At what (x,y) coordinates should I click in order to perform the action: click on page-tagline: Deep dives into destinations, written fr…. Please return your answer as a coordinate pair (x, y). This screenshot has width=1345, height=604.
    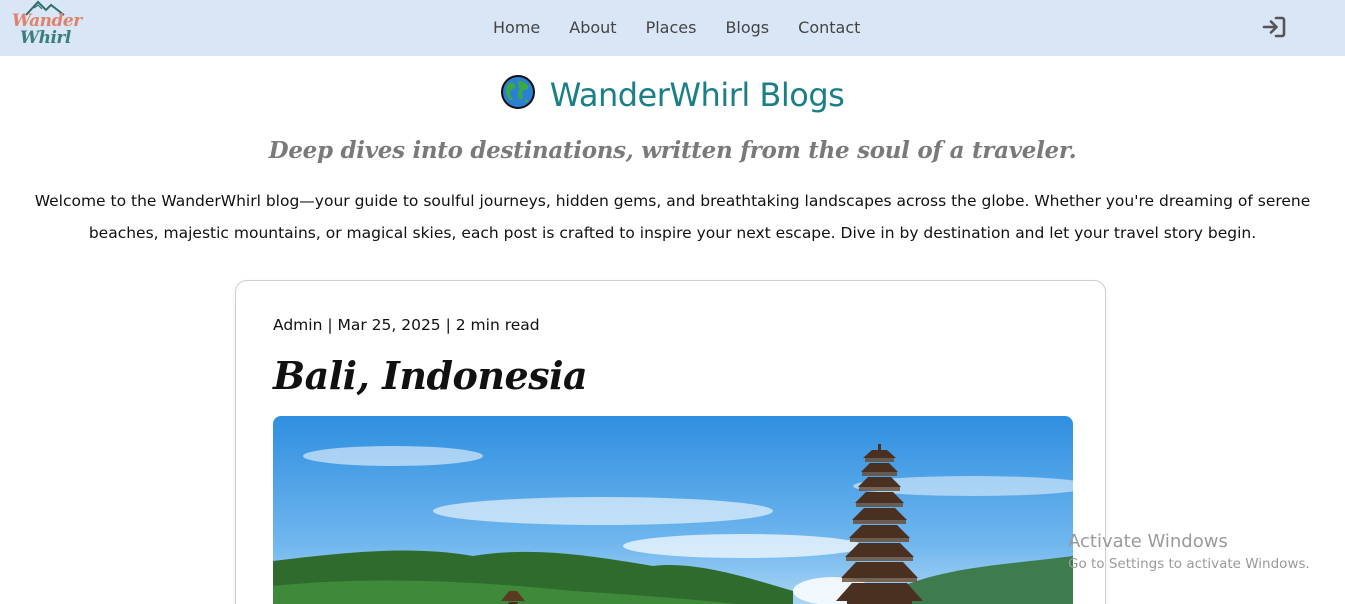
    Looking at the image, I should click on (672, 150).